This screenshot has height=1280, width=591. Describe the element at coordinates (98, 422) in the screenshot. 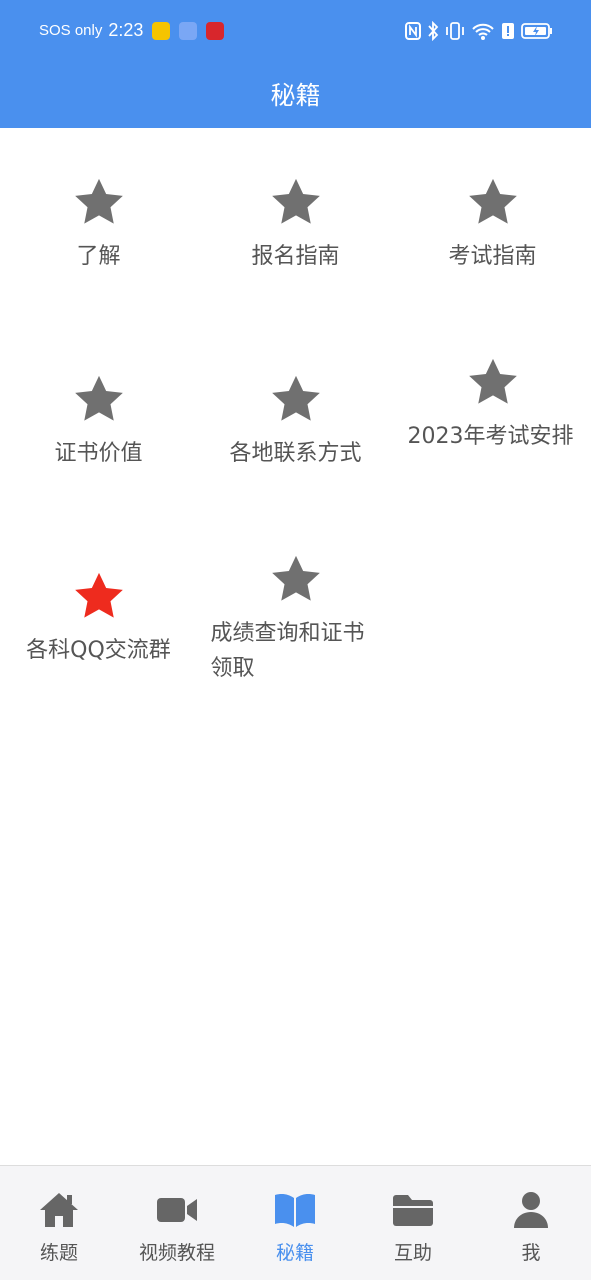

I see `grid-item-certificate-value: 证书价值` at that location.